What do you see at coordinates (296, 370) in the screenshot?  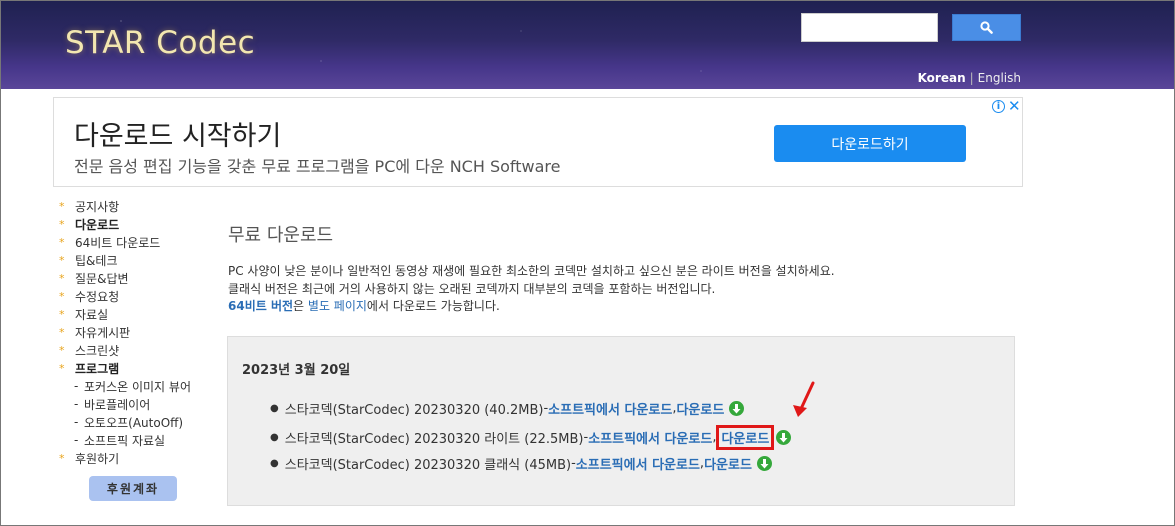 I see `release-date: 2023년 3월 20일` at bounding box center [296, 370].